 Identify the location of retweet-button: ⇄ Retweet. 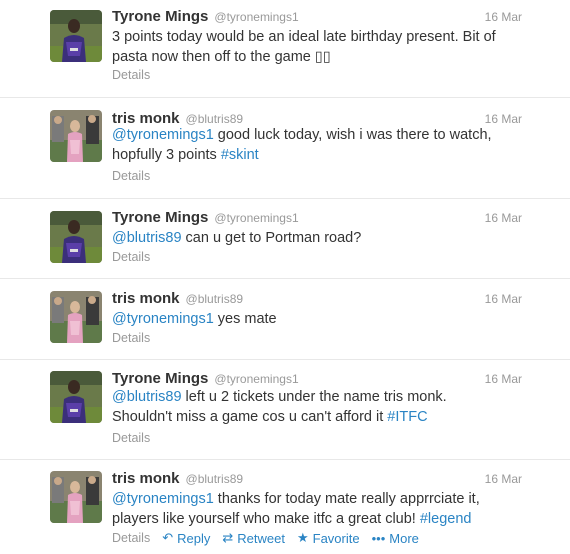
(253, 538).